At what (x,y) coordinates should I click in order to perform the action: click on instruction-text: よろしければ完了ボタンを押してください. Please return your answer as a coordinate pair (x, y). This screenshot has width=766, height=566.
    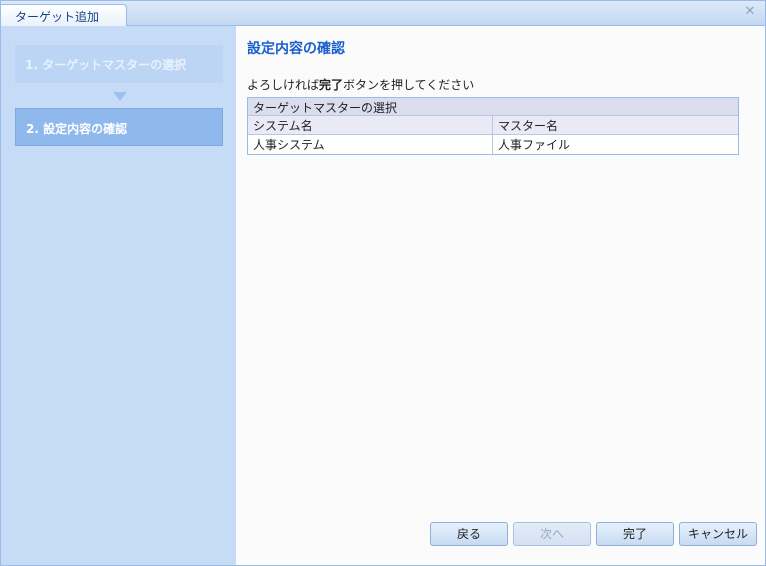
    Looking at the image, I should click on (360, 84).